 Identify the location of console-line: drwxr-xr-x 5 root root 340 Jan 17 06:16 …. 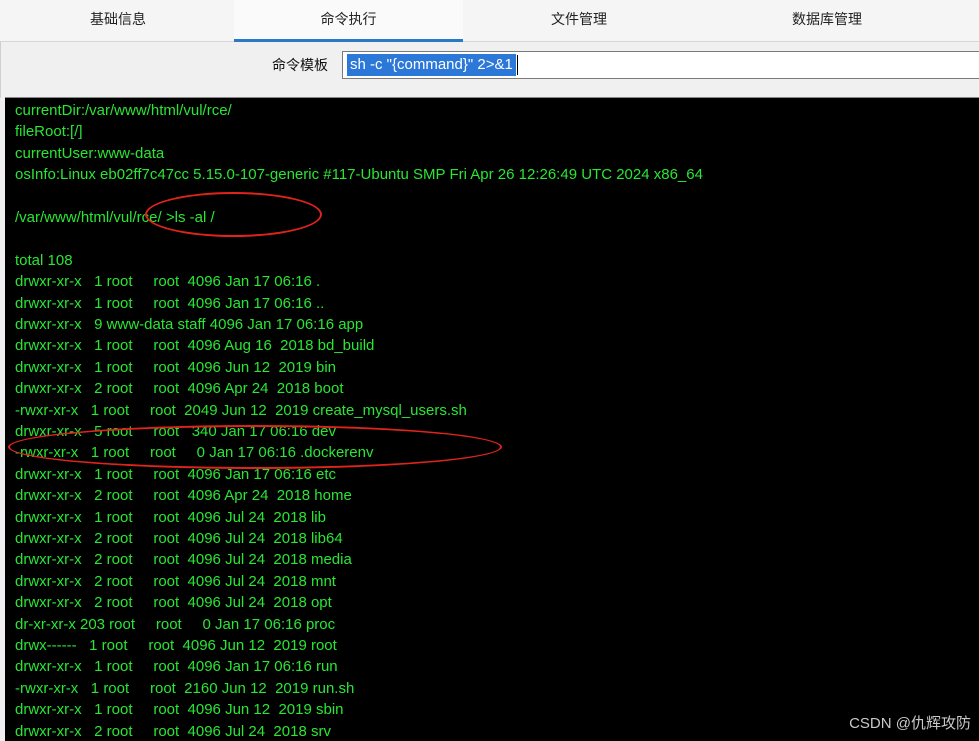
(175, 431).